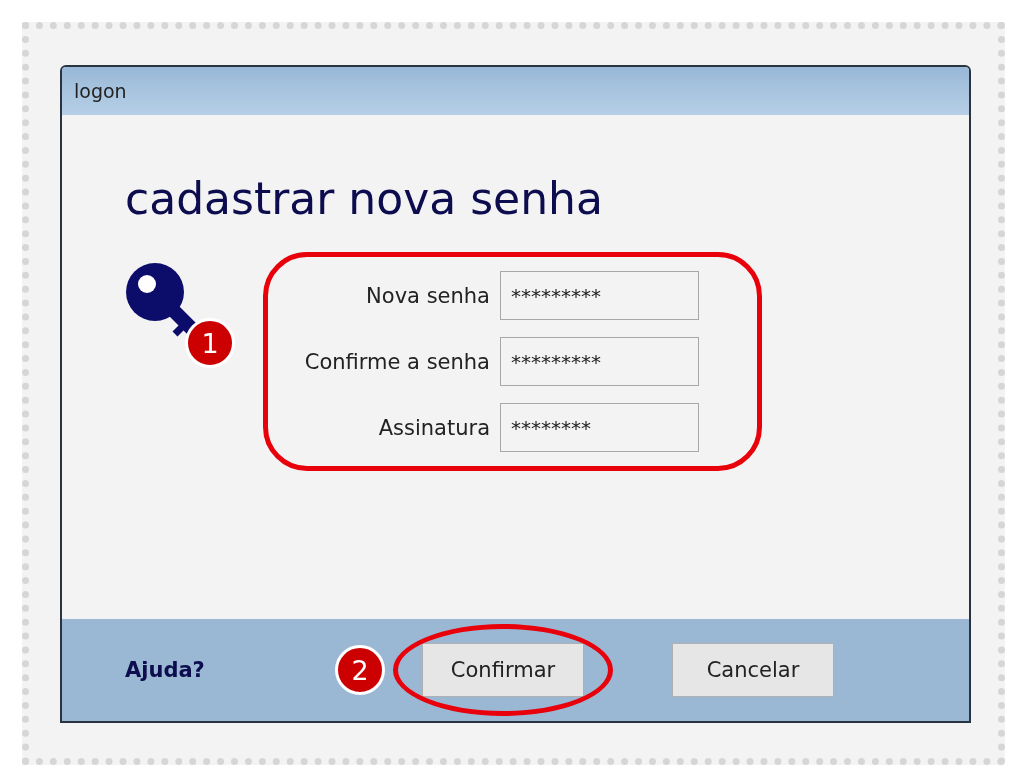 Image resolution: width=1014 pixels, height=776 pixels. What do you see at coordinates (396, 361) in the screenshot?
I see `field-label: Confirme a senha` at bounding box center [396, 361].